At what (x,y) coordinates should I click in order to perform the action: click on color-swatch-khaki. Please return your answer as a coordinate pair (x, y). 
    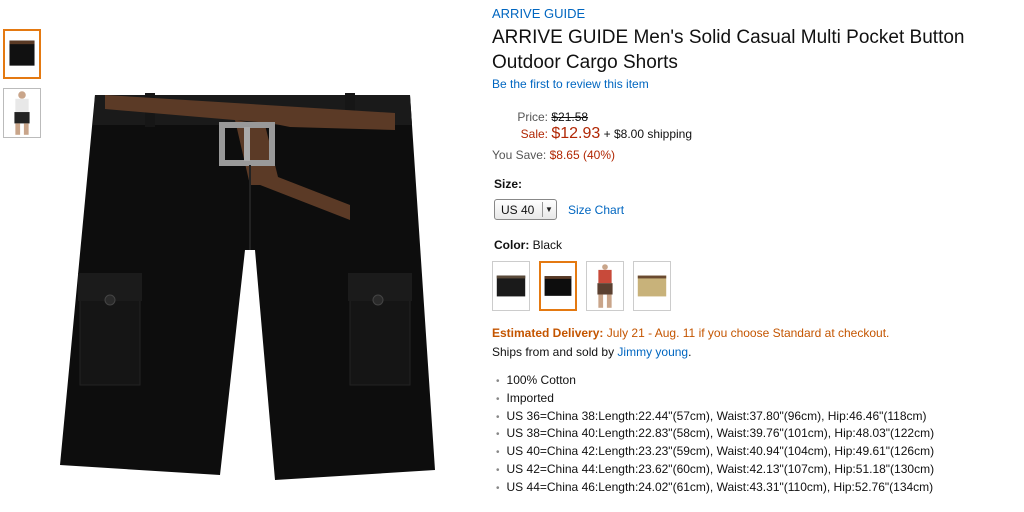
    Looking at the image, I should click on (652, 286).